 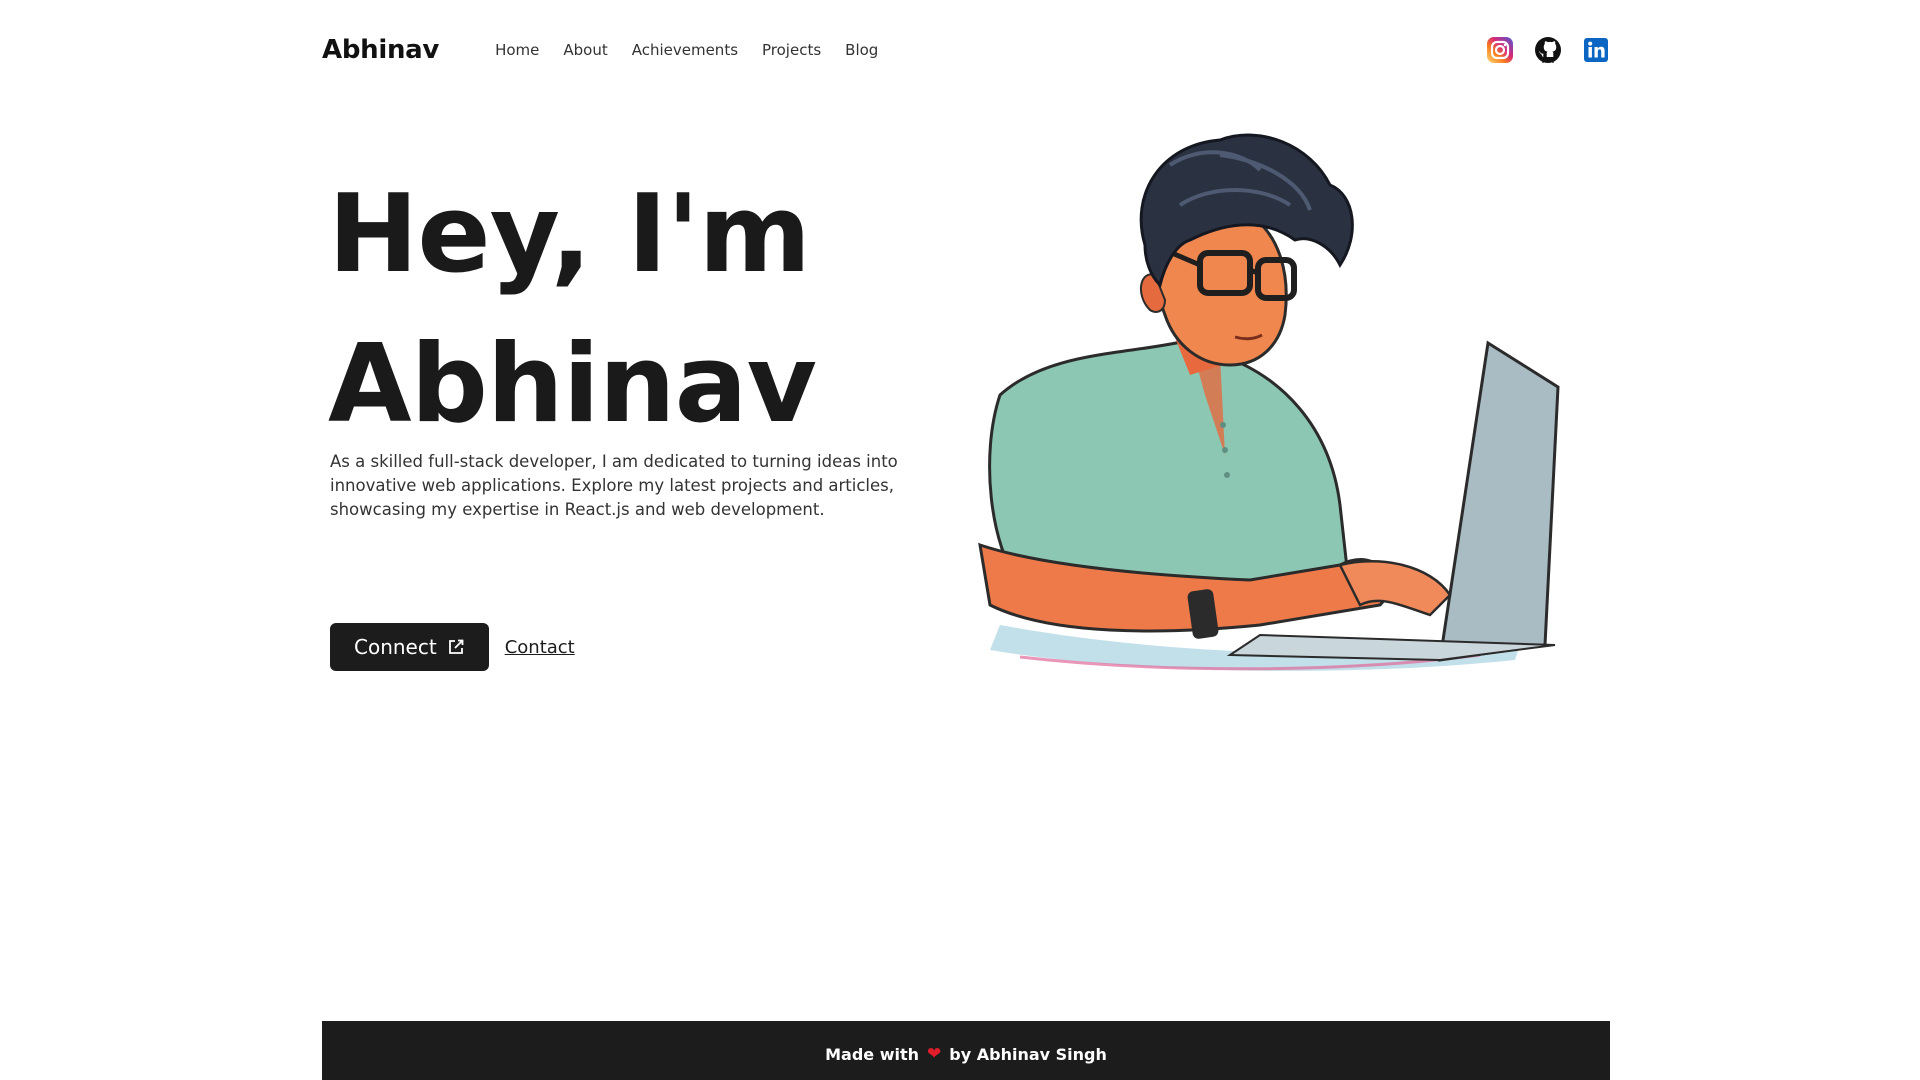 I want to click on hero-title-line1: Hey, I'm, so click(x=569, y=234).